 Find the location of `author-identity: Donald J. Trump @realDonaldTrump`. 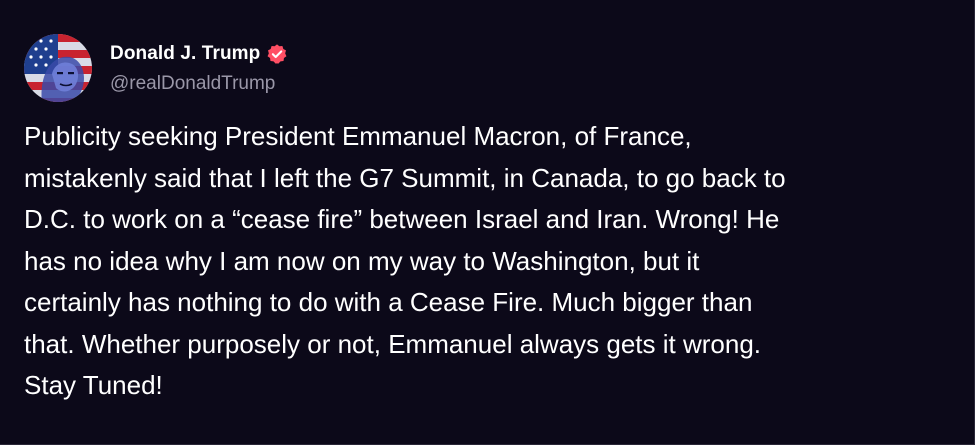

author-identity: Donald J. Trump @realDonaldTrump is located at coordinates (199, 68).